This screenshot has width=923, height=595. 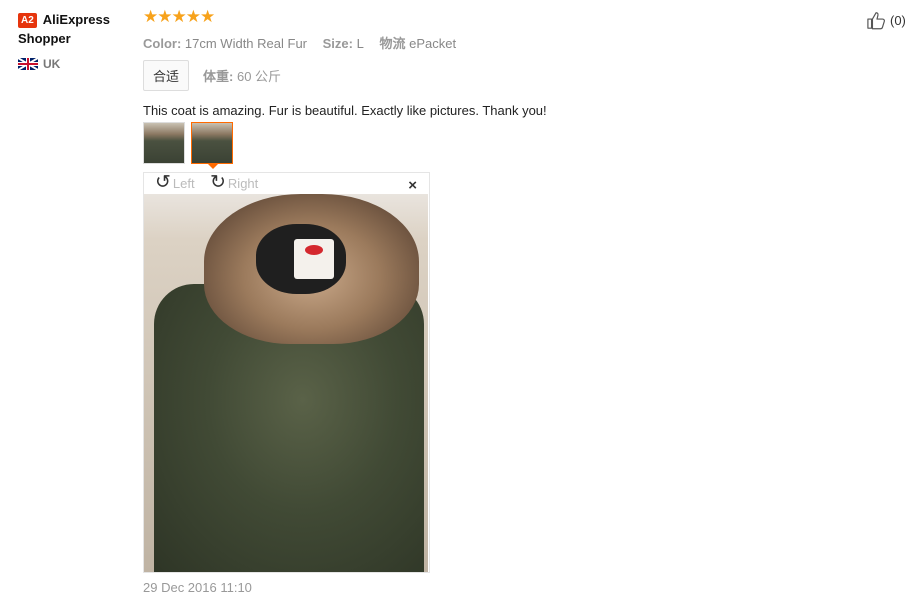 I want to click on photo-thumbnails, so click(x=188, y=143).